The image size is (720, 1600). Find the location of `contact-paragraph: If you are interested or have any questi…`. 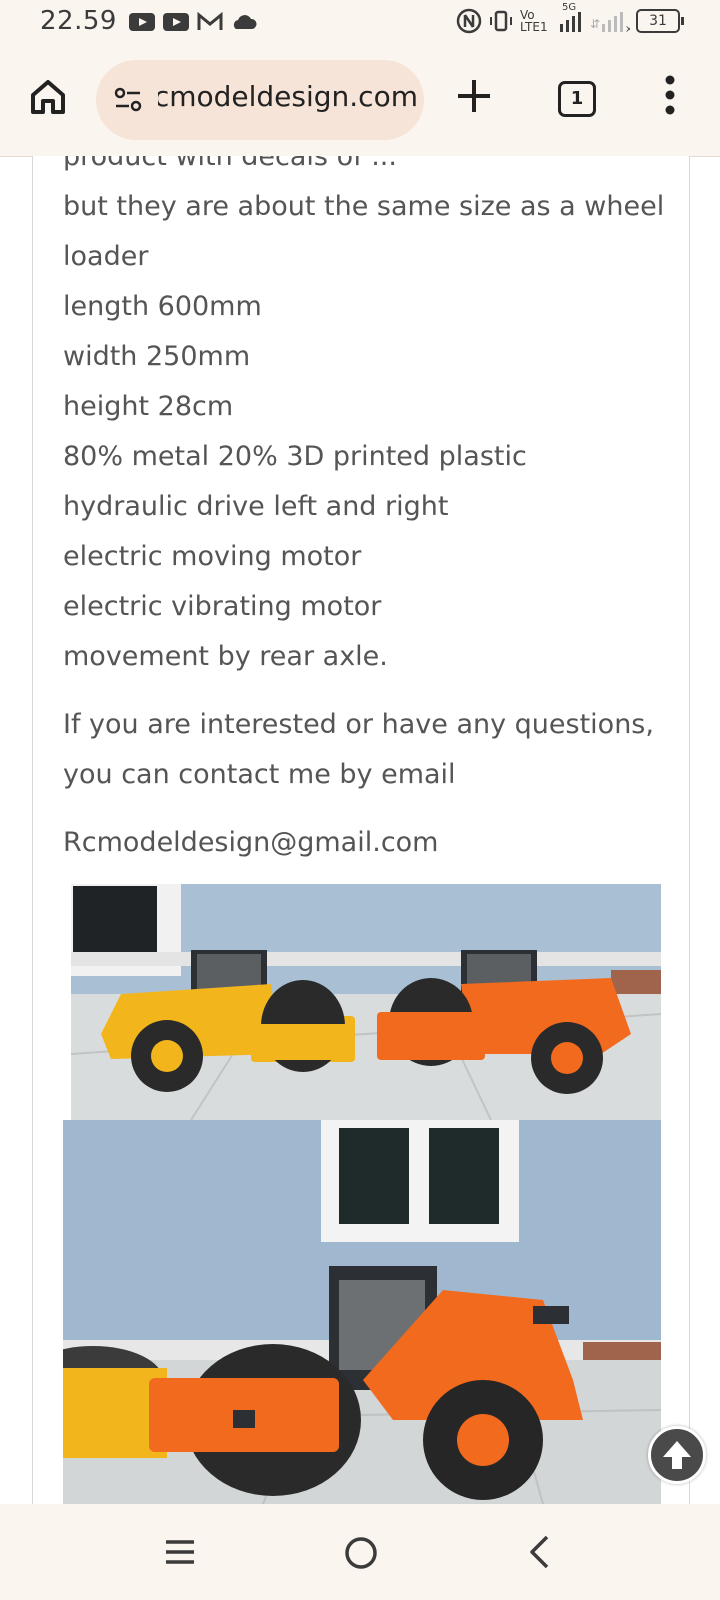

contact-paragraph: If you are interested or have any questi… is located at coordinates (363, 750).